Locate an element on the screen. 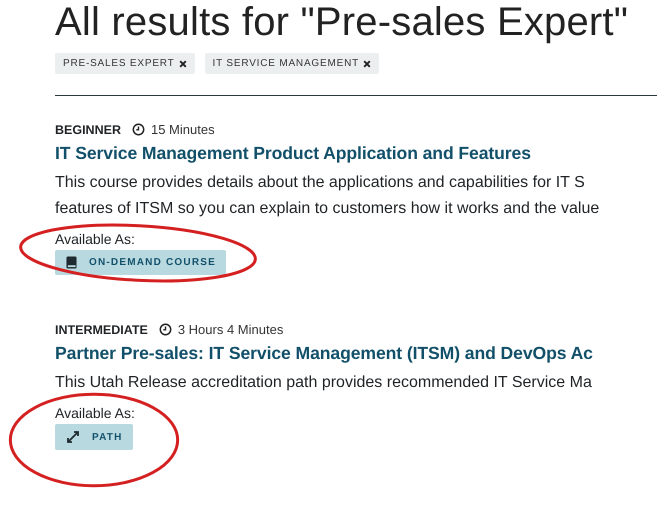 The height and width of the screenshot is (513, 657). book-icon is located at coordinates (71, 262).